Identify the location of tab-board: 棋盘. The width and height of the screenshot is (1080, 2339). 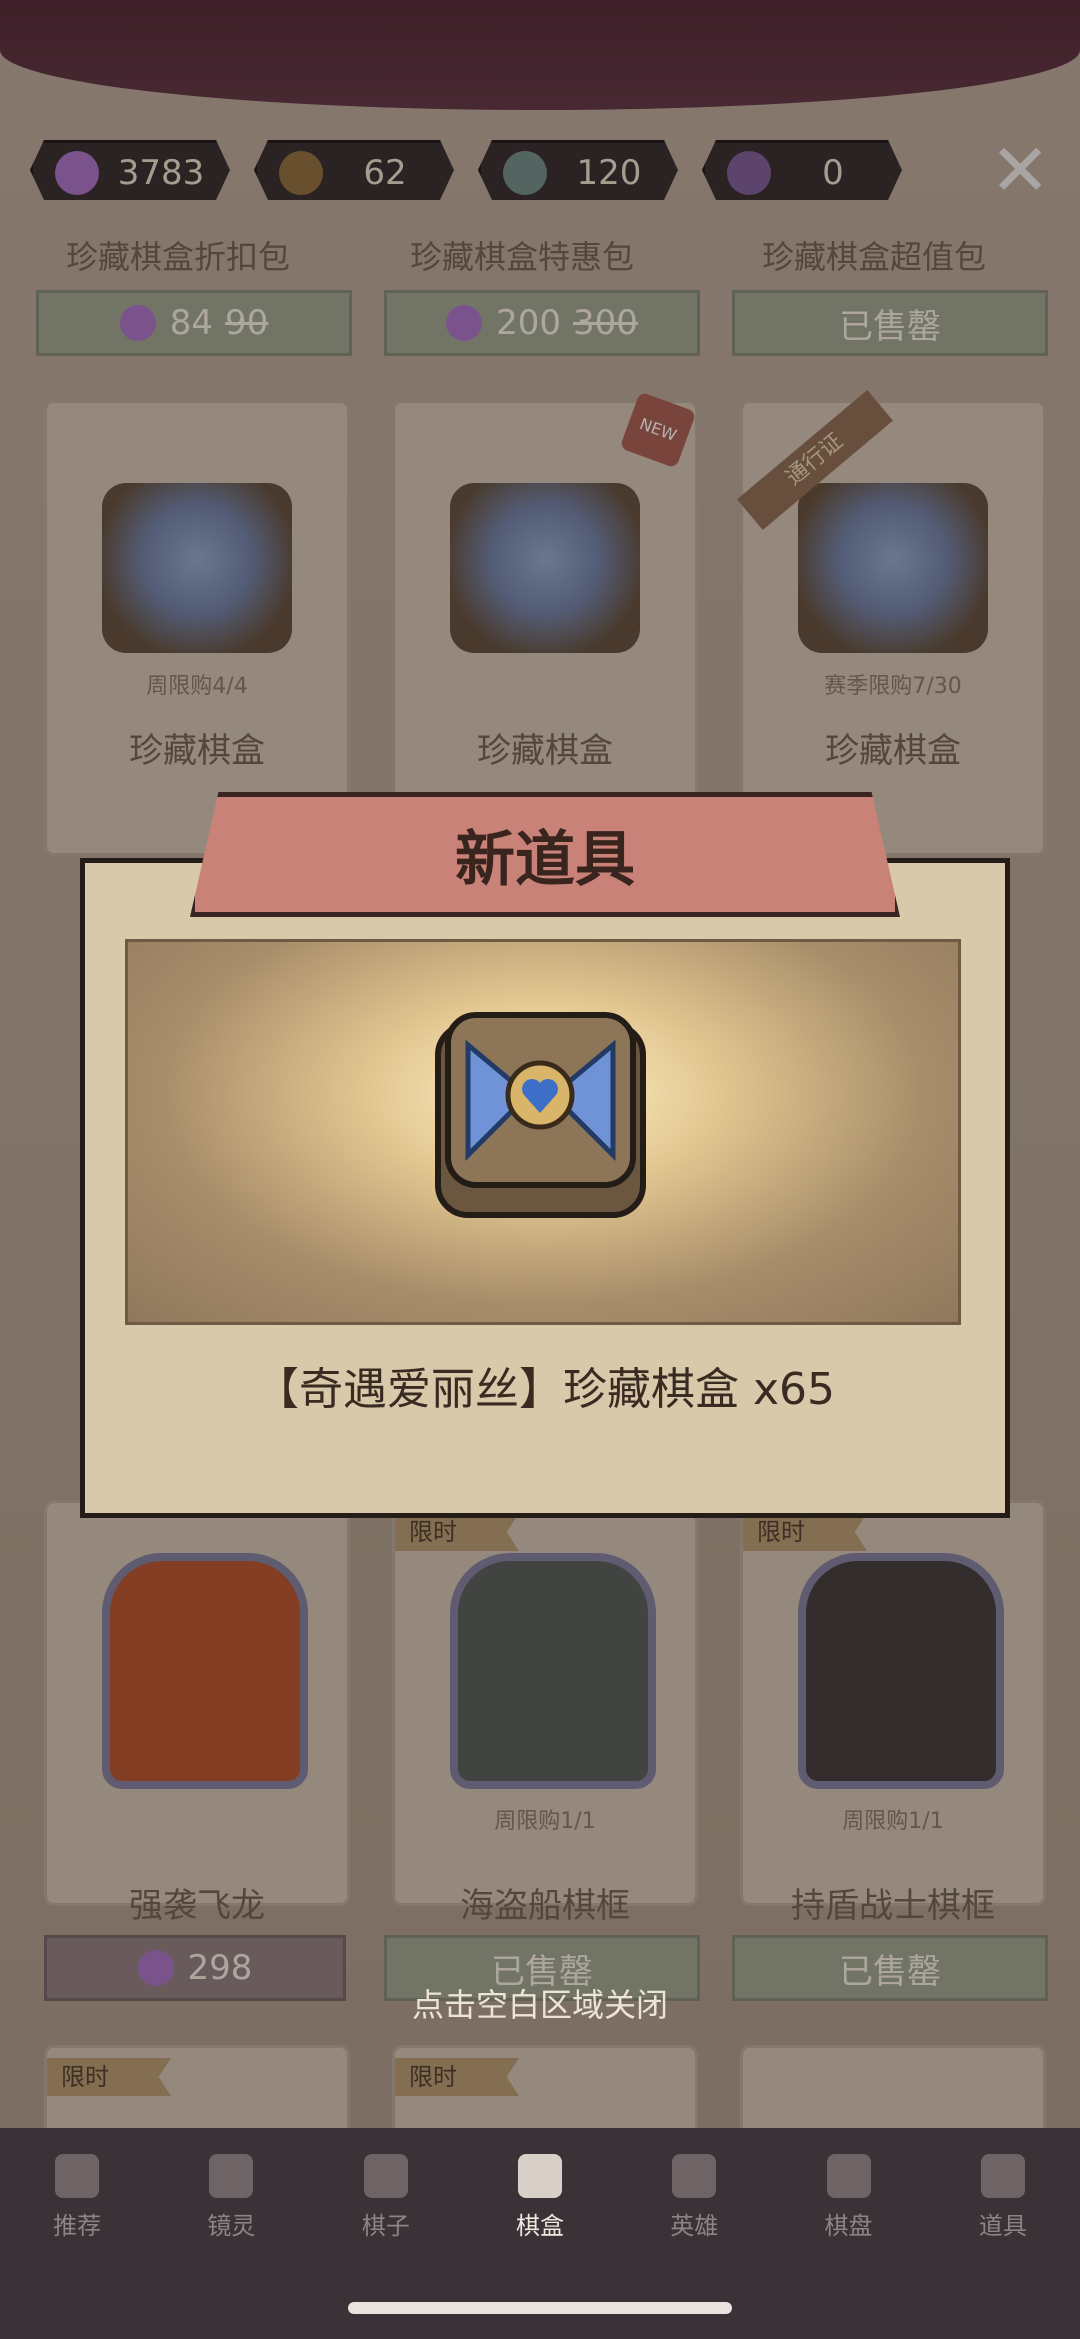
(848, 2233).